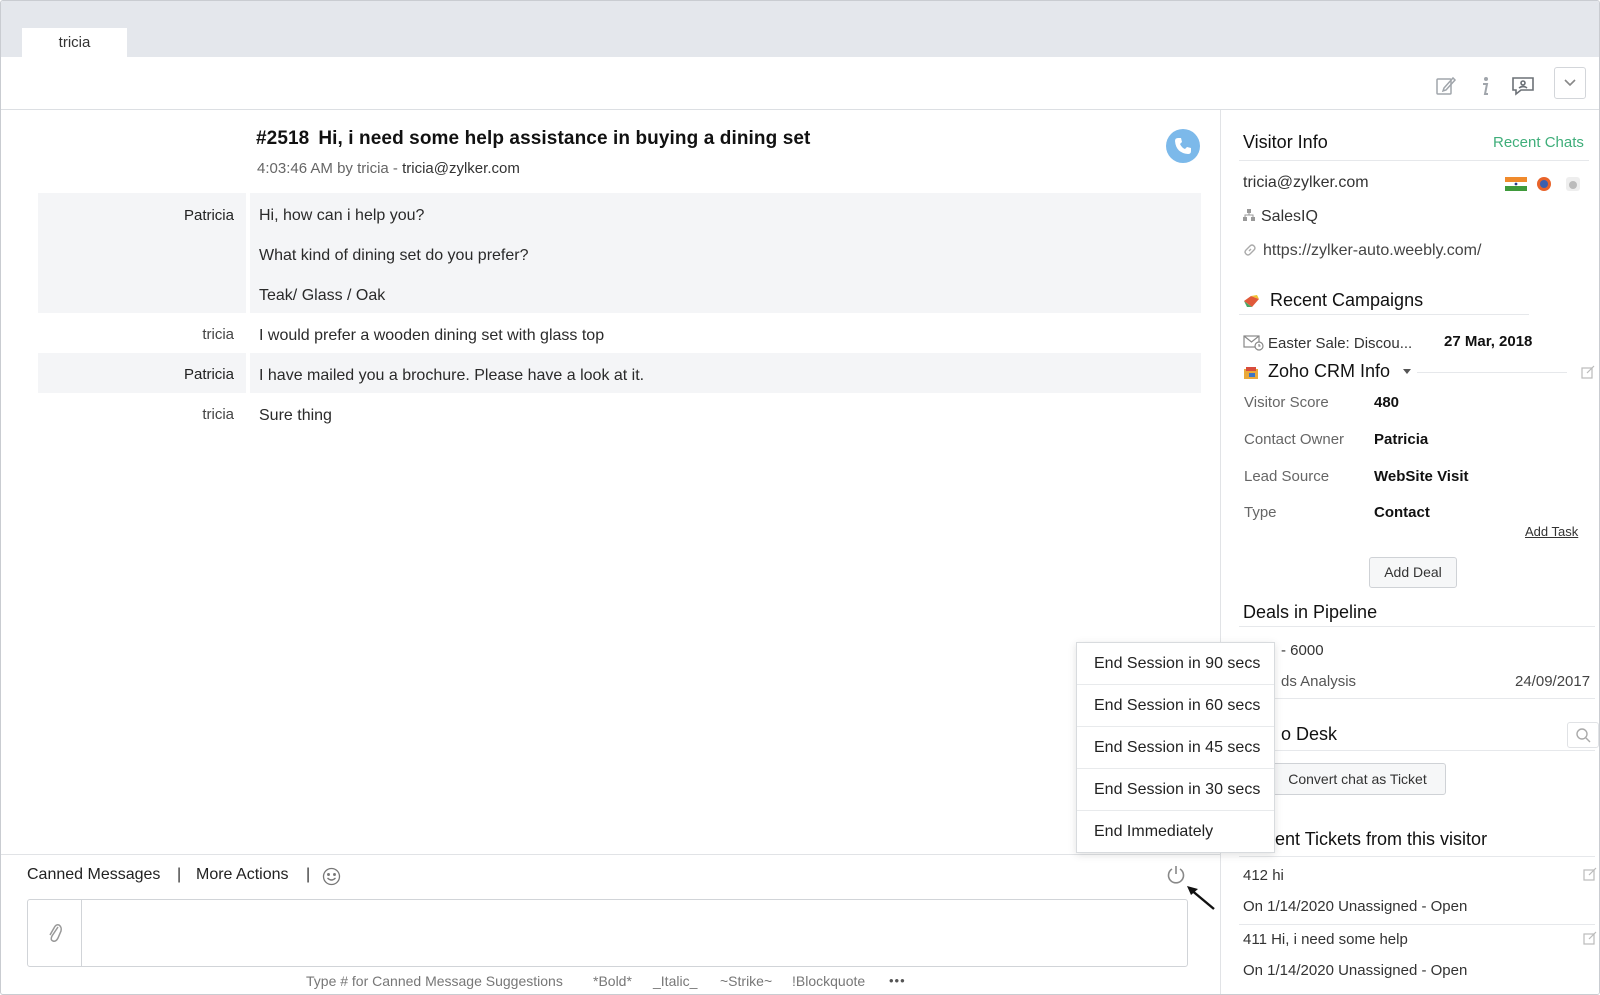 This screenshot has width=1600, height=995. I want to click on chat-toolbar, so click(800, 83).